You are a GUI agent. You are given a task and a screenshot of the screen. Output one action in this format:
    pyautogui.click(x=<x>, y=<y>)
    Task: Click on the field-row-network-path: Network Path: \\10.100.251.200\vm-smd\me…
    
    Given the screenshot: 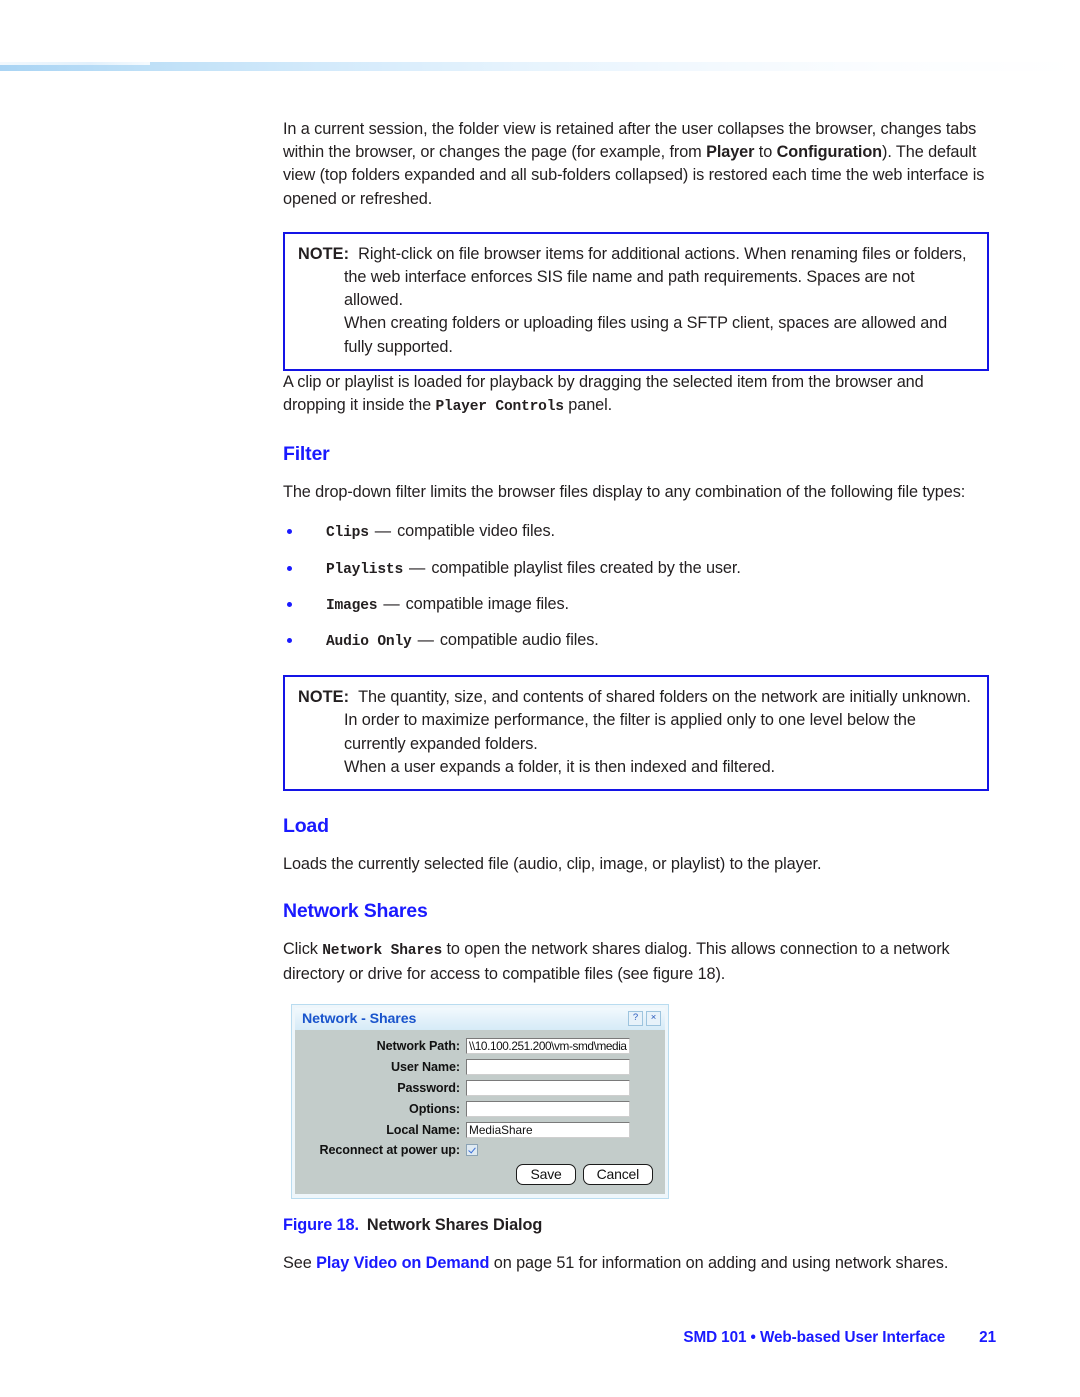 What is the action you would take?
    pyautogui.click(x=479, y=1045)
    